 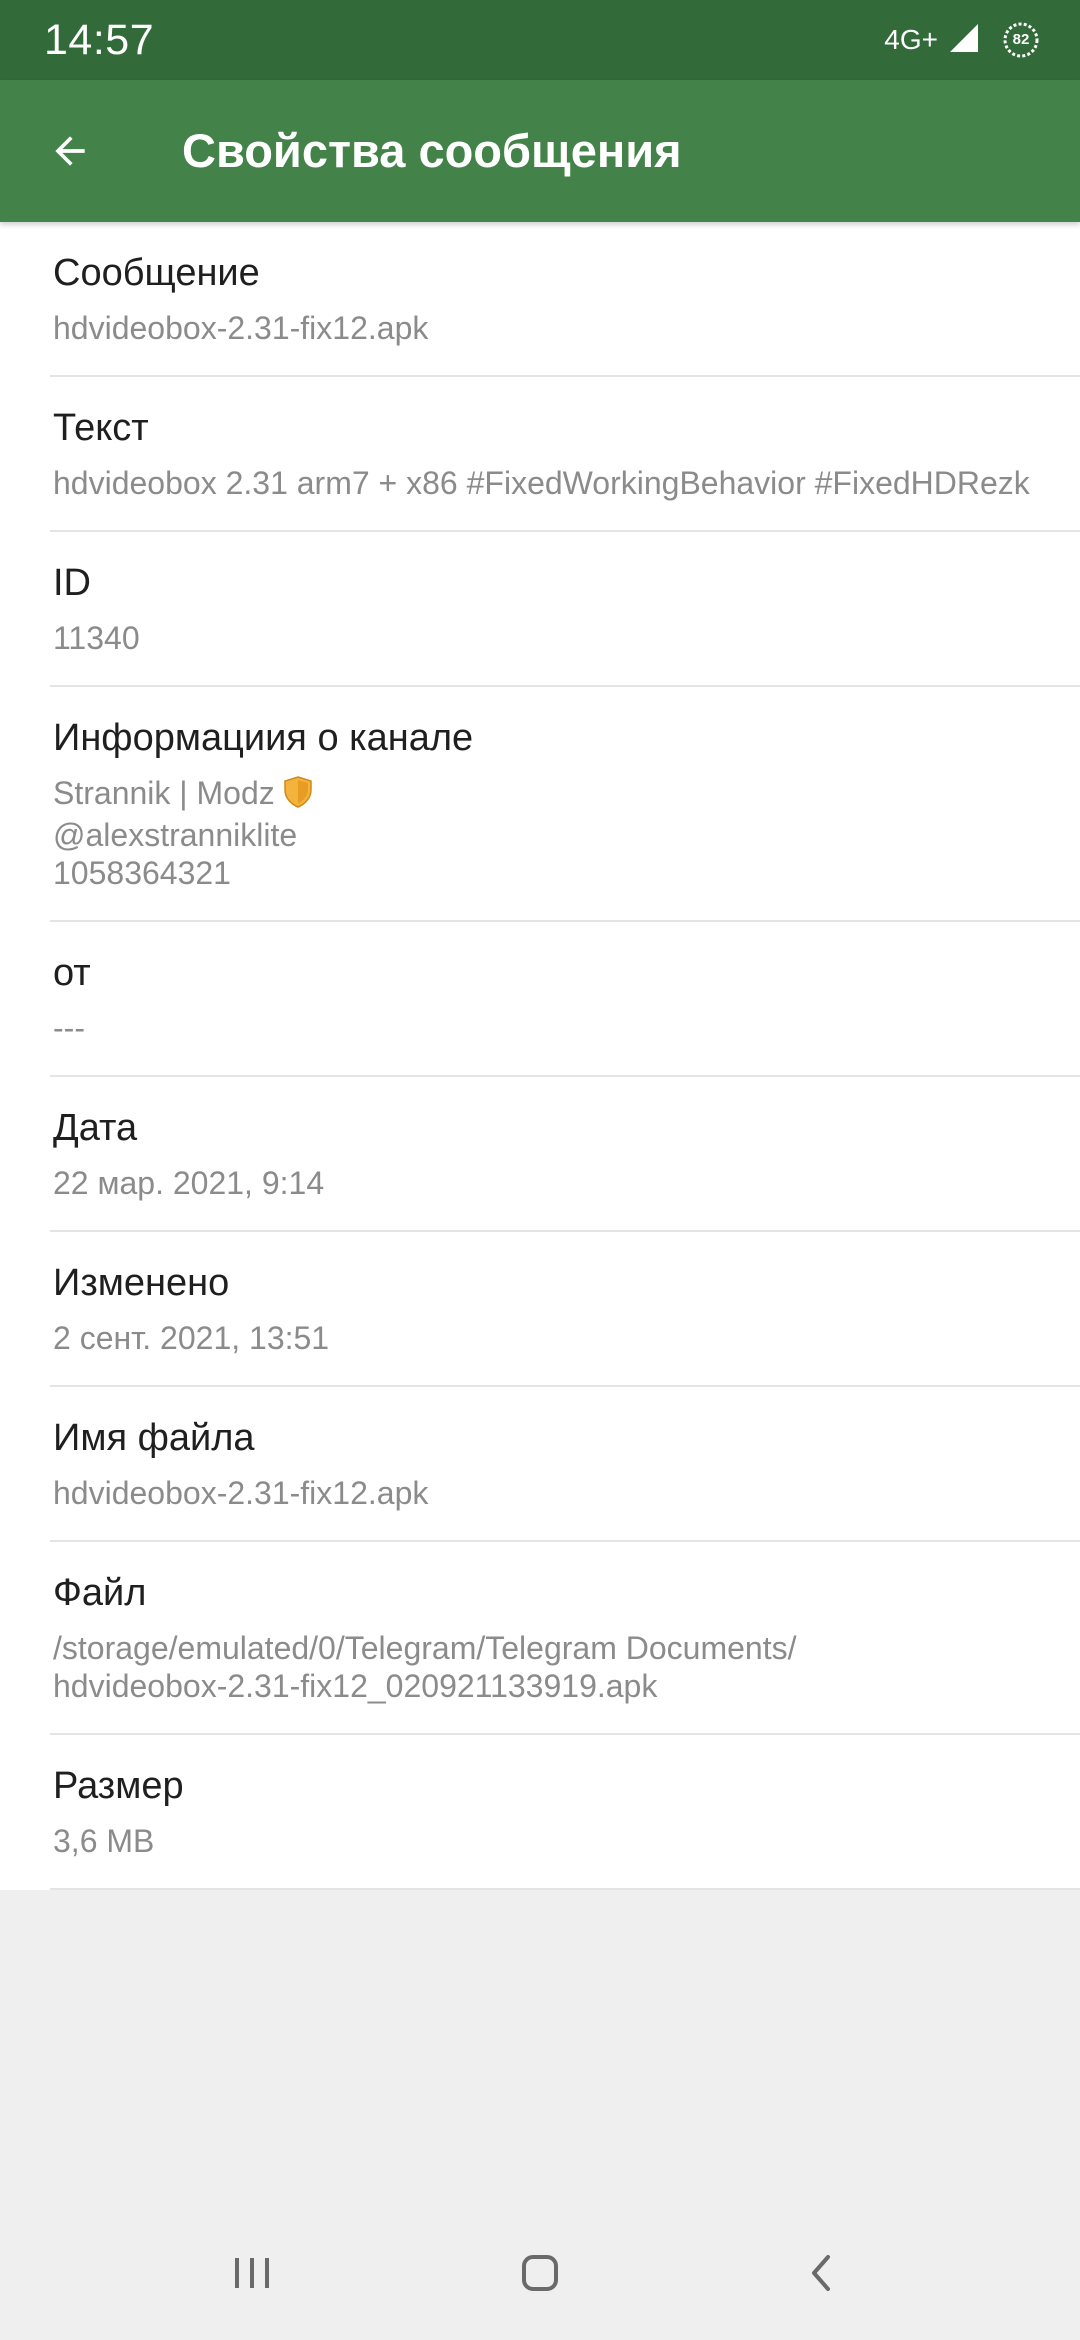 What do you see at coordinates (540, 1154) in the screenshot?
I see `property-date: Дата 22 мар. 2021, 9:14` at bounding box center [540, 1154].